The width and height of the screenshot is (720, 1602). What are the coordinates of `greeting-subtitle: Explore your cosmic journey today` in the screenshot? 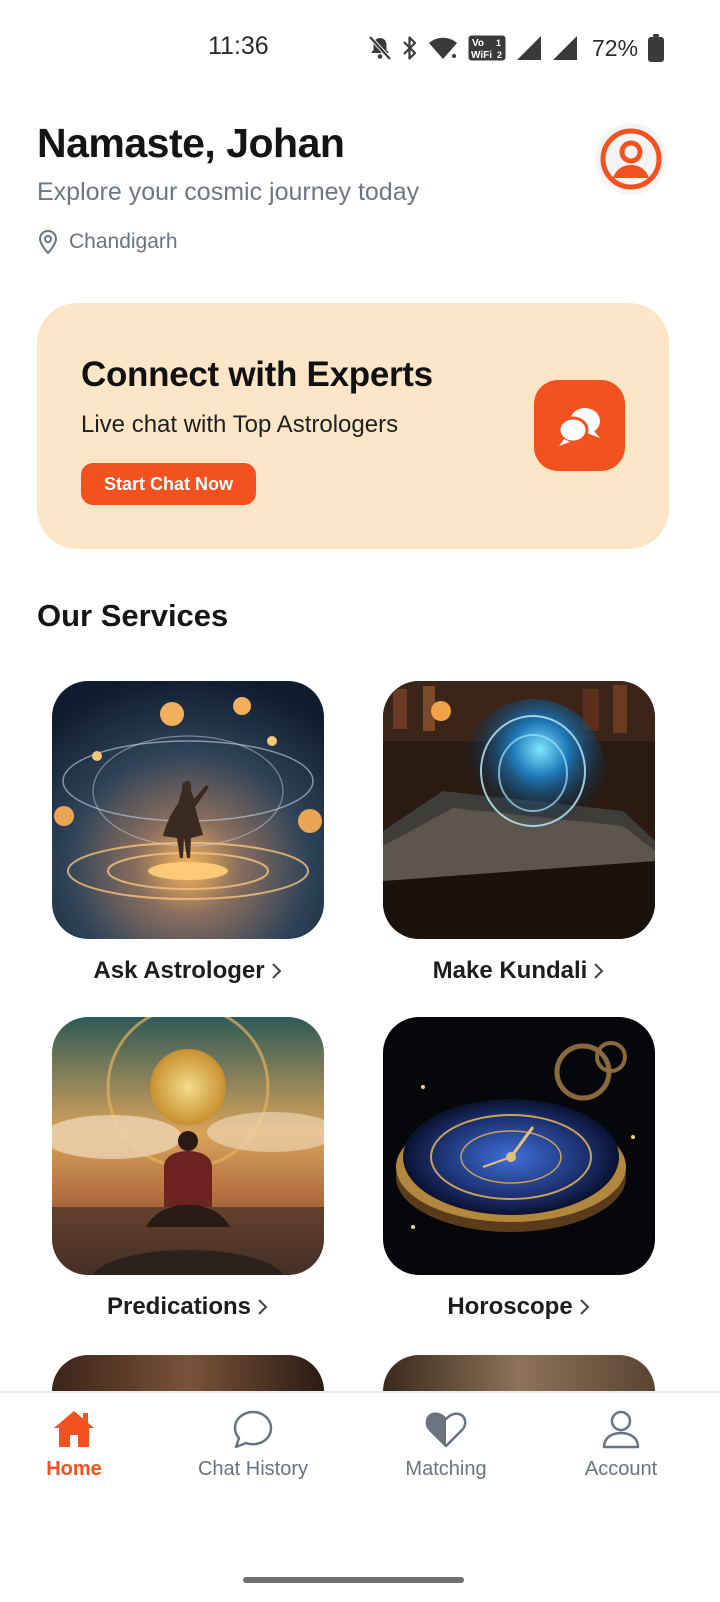 It's located at (228, 192).